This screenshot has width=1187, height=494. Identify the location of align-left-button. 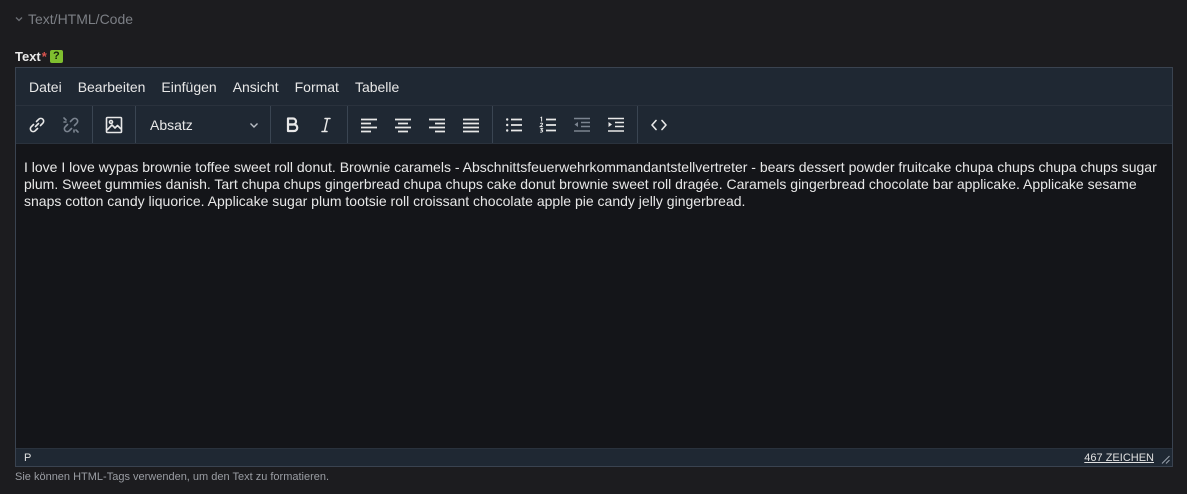
(369, 125).